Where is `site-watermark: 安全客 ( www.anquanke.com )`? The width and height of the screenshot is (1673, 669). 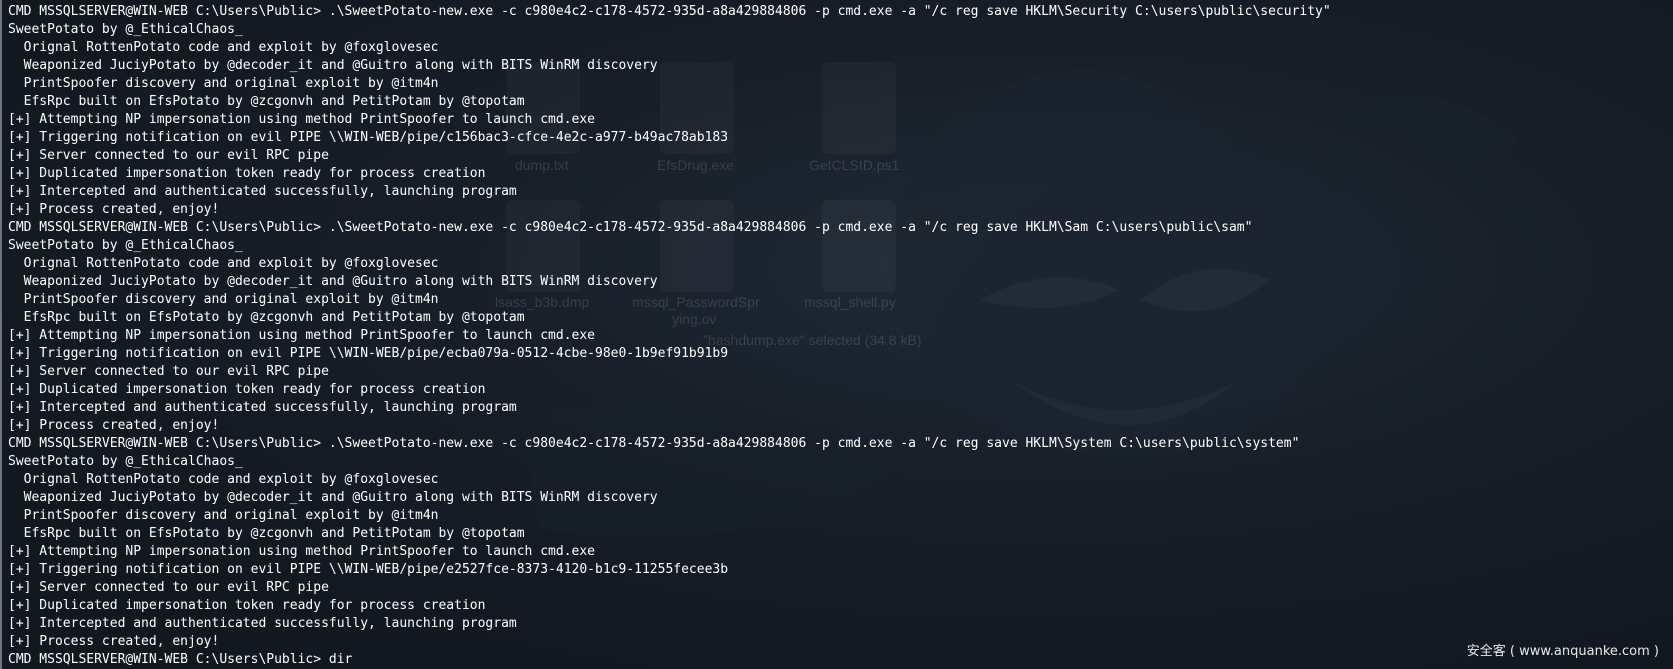
site-watermark: 安全客 ( www.anquanke.com ) is located at coordinates (1562, 651).